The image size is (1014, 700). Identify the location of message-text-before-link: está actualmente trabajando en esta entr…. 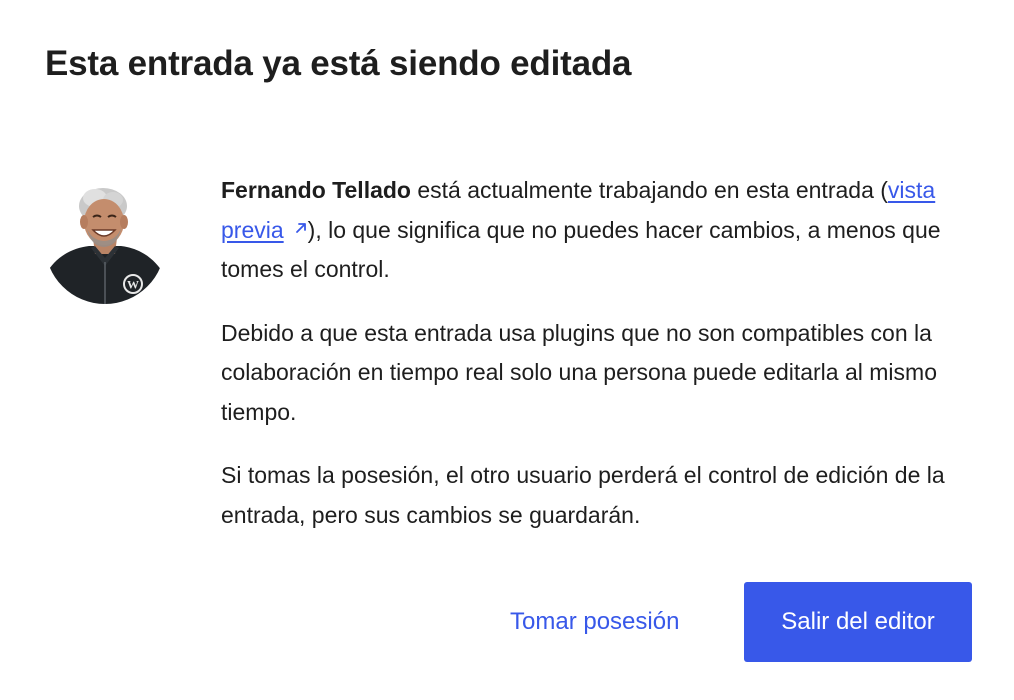
(649, 190).